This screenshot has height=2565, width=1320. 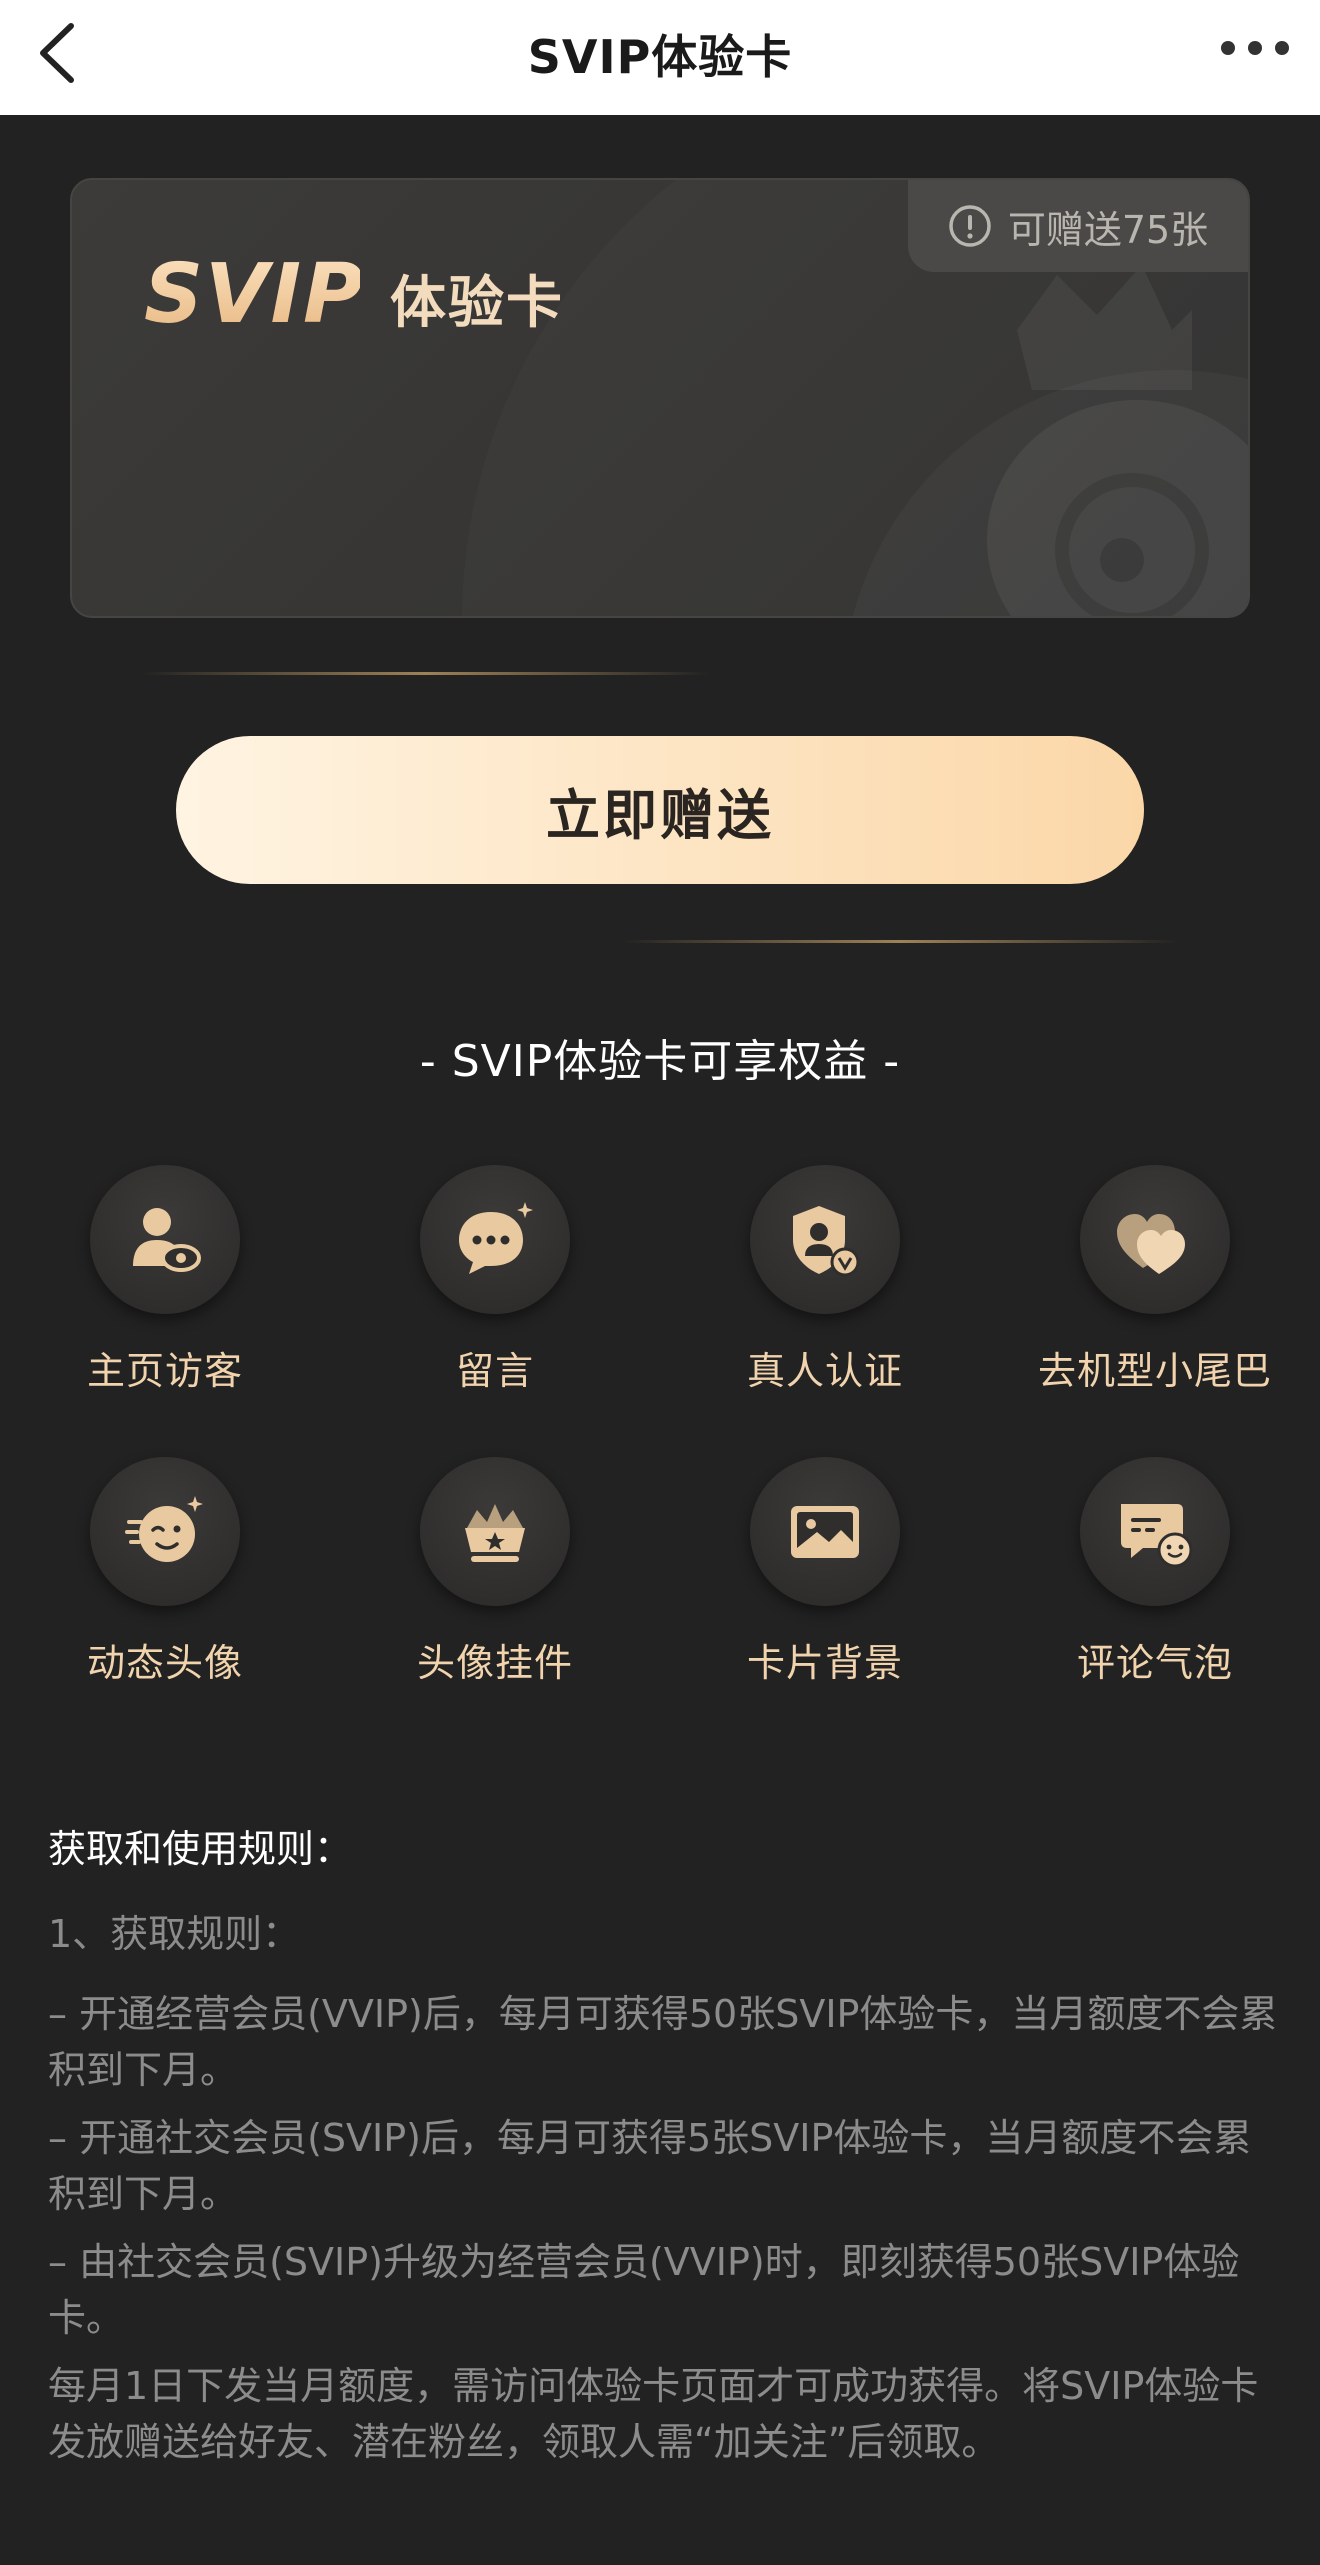 What do you see at coordinates (1157, 1535) in the screenshot?
I see `comment-bubble-icon` at bounding box center [1157, 1535].